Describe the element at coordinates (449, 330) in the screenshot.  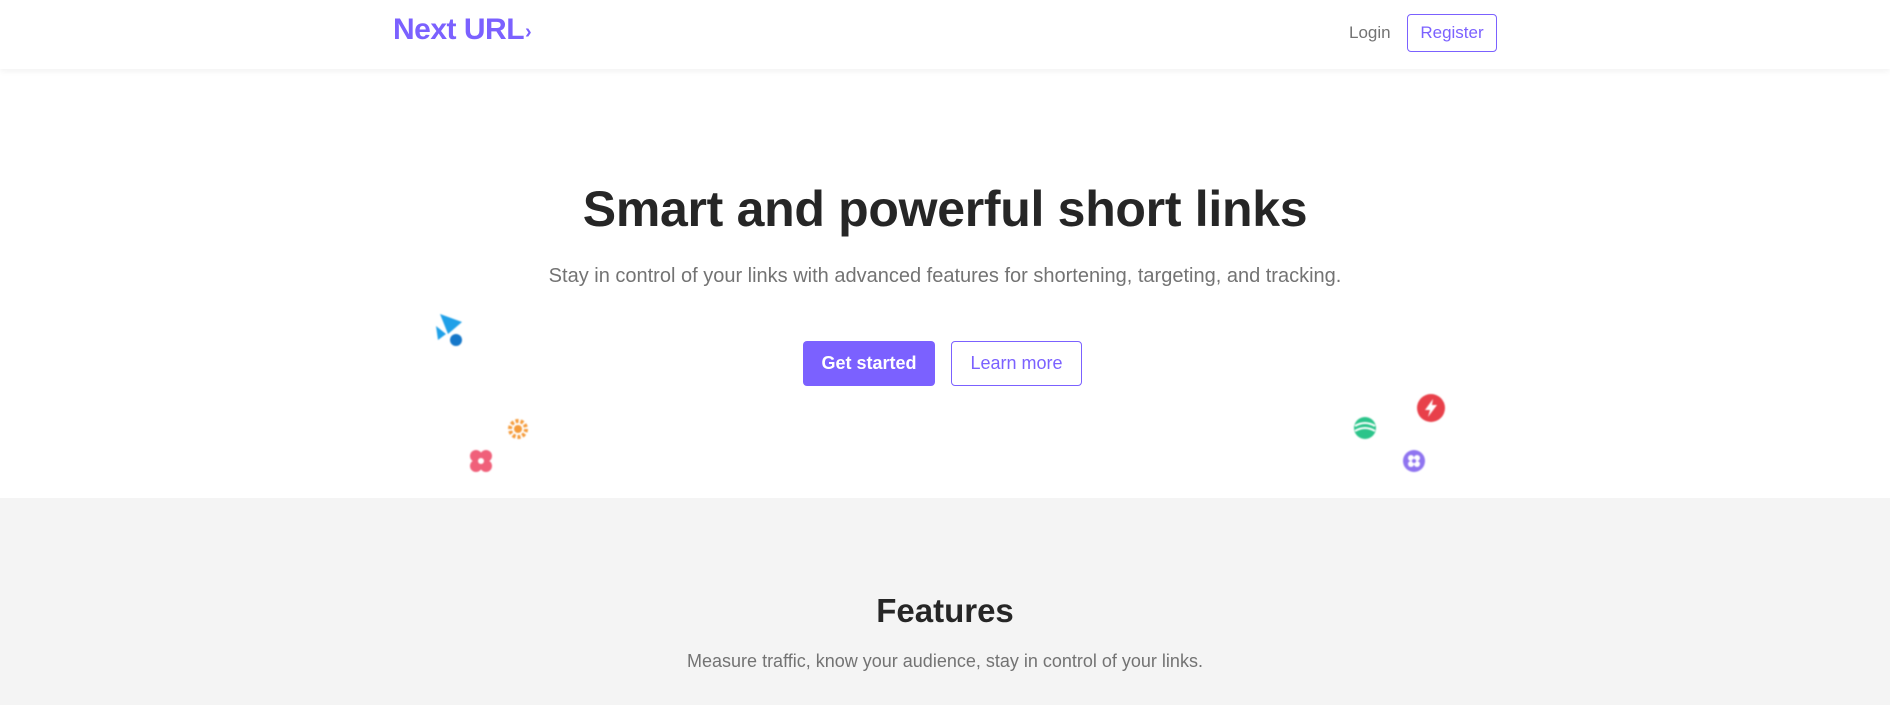
I see `blue-triangle-icon` at that location.